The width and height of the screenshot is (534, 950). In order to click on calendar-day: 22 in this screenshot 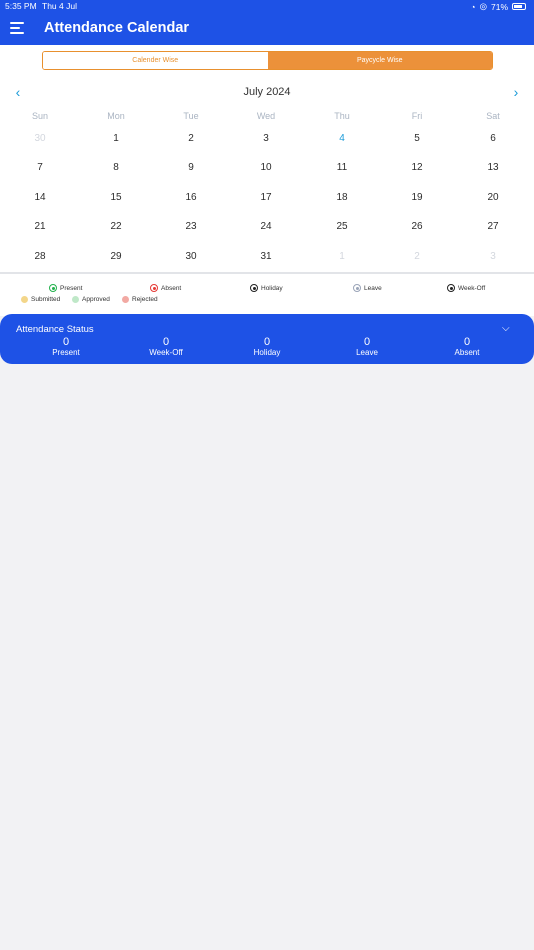, I will do `click(116, 226)`.